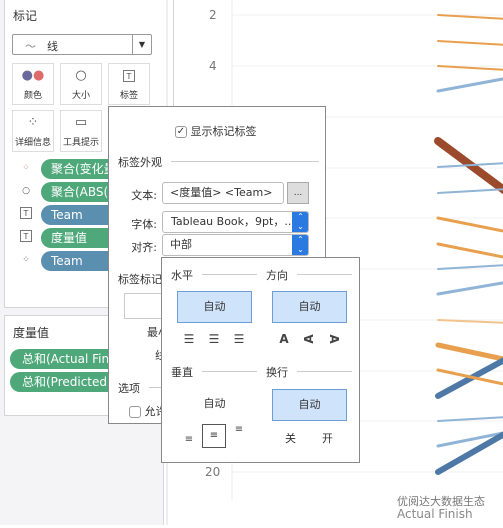 The width and height of the screenshot is (503, 528). I want to click on direction-title: 方向, so click(277, 275).